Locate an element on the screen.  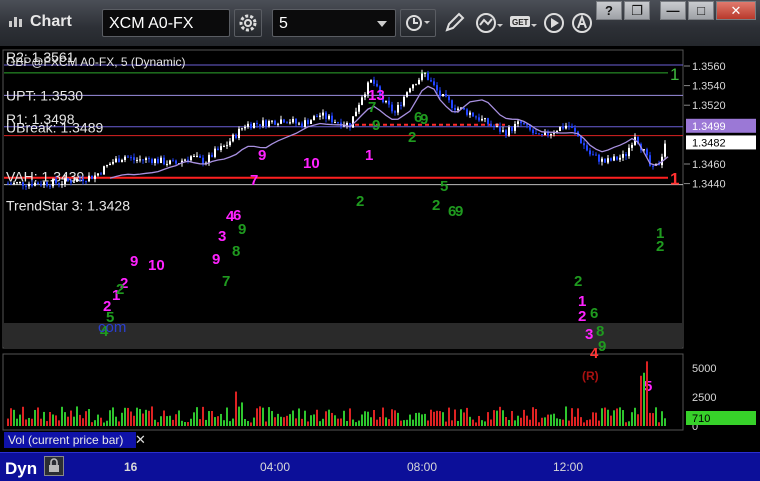
sequence-count: 3 is located at coordinates (589, 334).